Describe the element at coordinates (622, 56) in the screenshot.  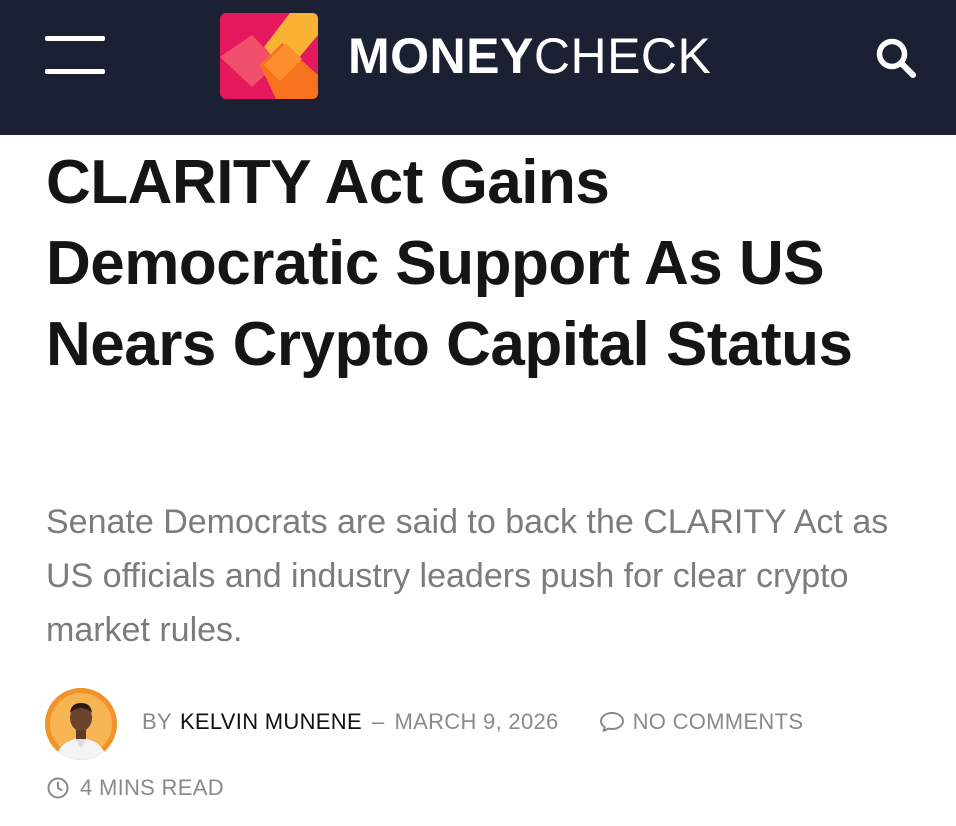
I see `brand-name-secondary: CHECK` at that location.